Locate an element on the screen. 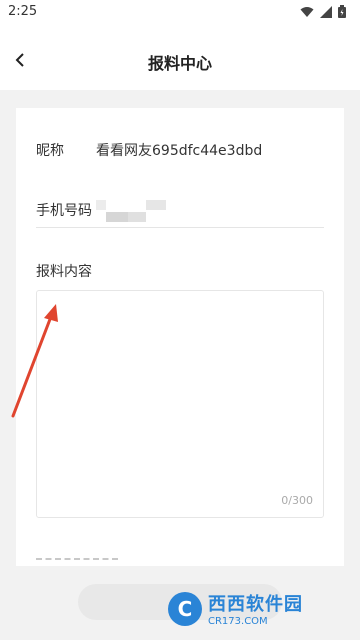 The image size is (360, 640). header-bar: 报料中心 is located at coordinates (180, 62).